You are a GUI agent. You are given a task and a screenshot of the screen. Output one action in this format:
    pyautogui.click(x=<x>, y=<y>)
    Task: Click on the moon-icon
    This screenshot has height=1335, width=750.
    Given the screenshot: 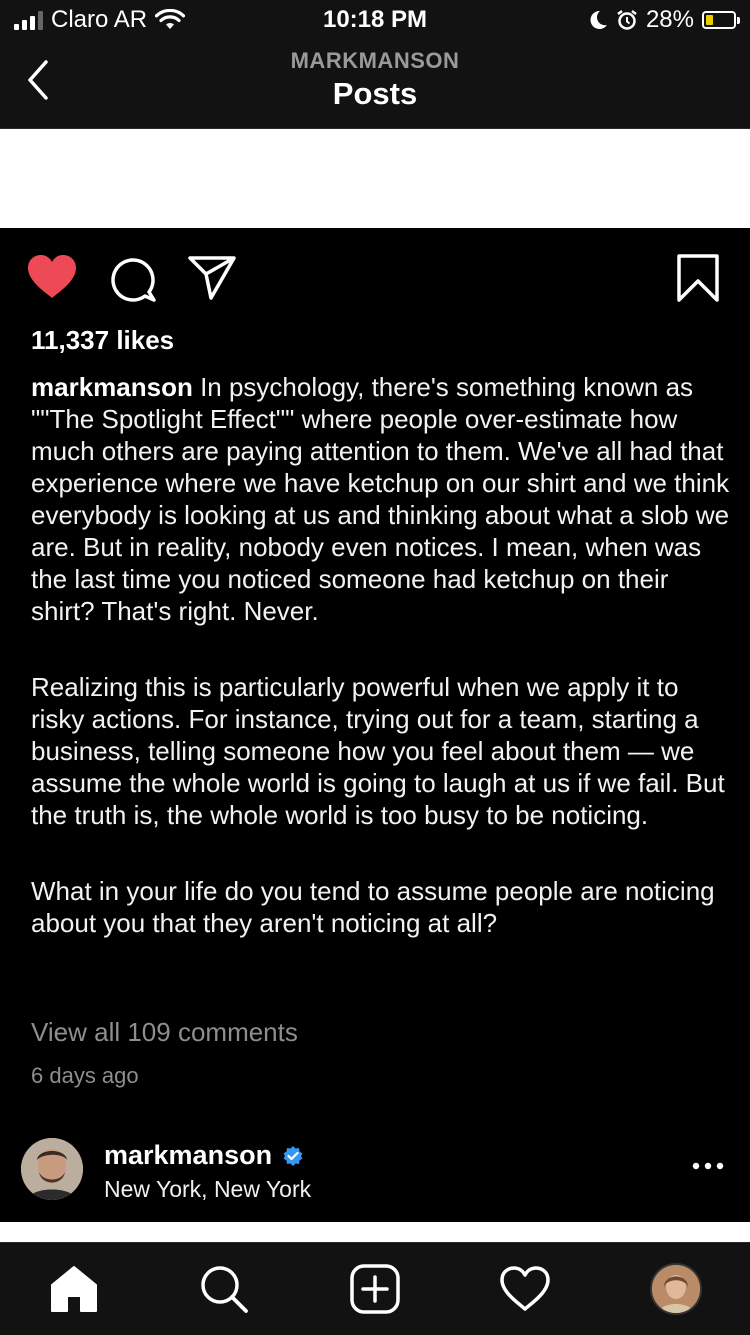 What is the action you would take?
    pyautogui.click(x=598, y=19)
    